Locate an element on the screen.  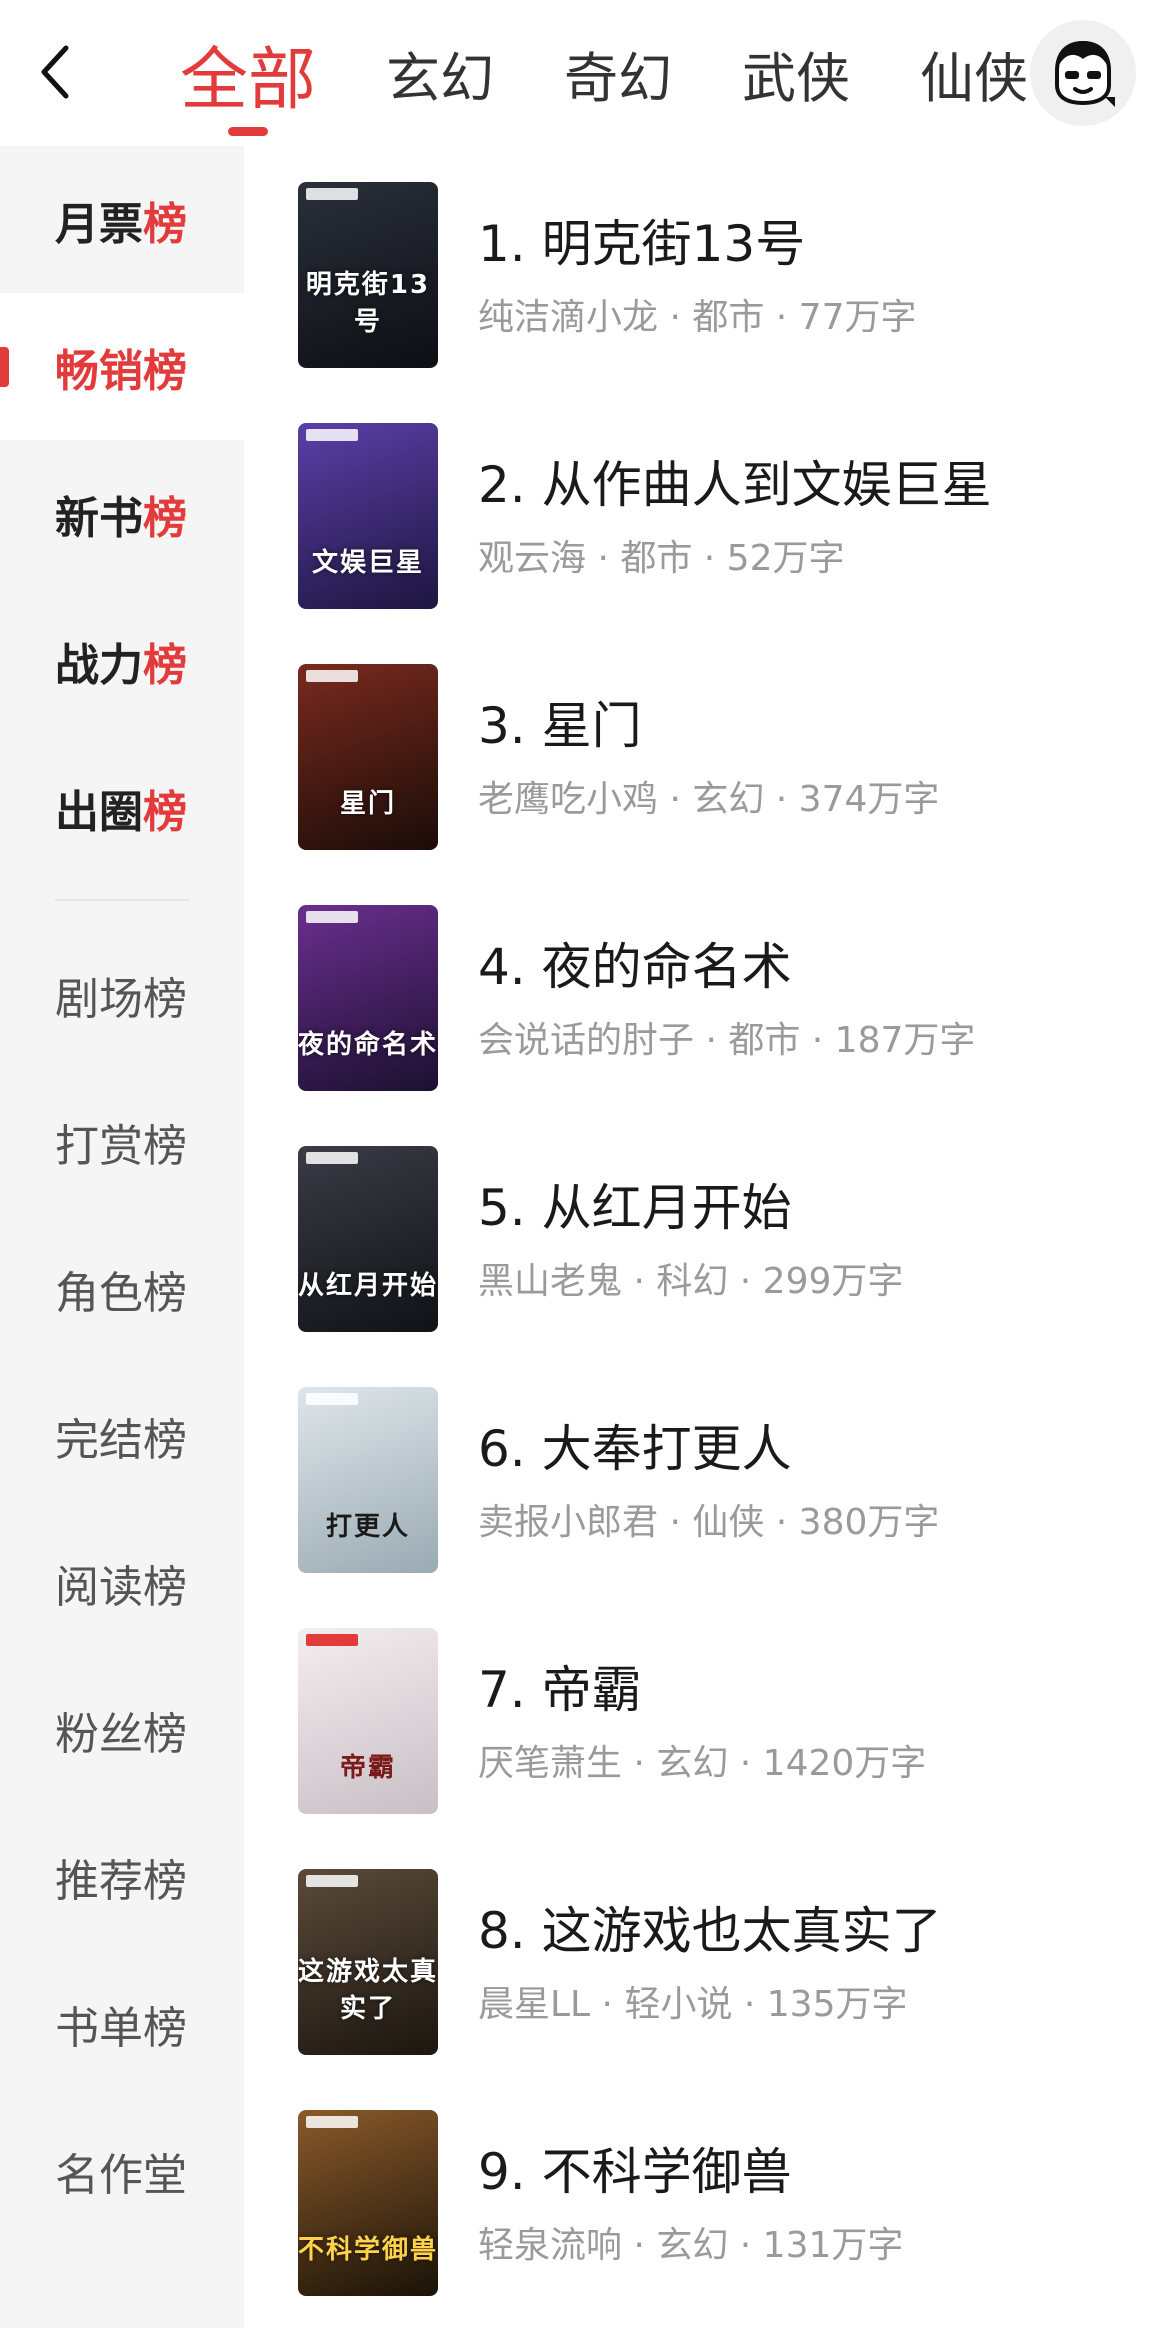
book-title: 5. 从红月开始 is located at coordinates (635, 1208).